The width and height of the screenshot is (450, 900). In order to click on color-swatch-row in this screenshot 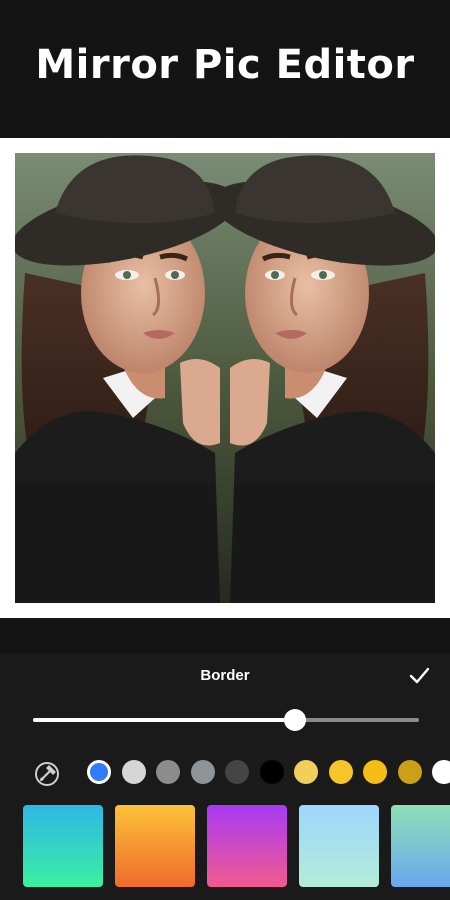, I will do `click(225, 772)`.